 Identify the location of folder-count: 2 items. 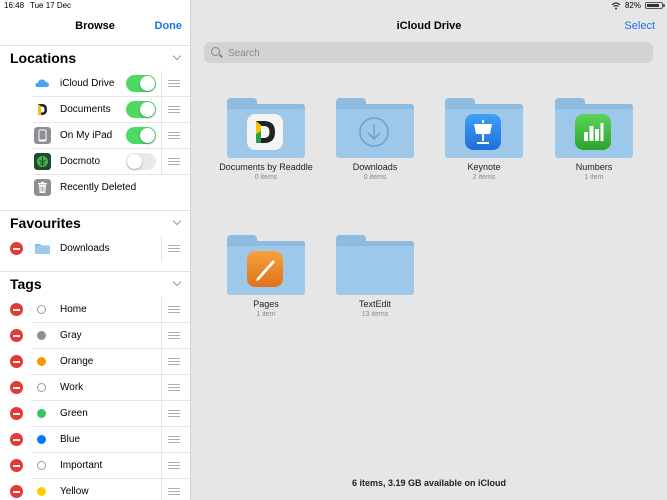
(484, 177).